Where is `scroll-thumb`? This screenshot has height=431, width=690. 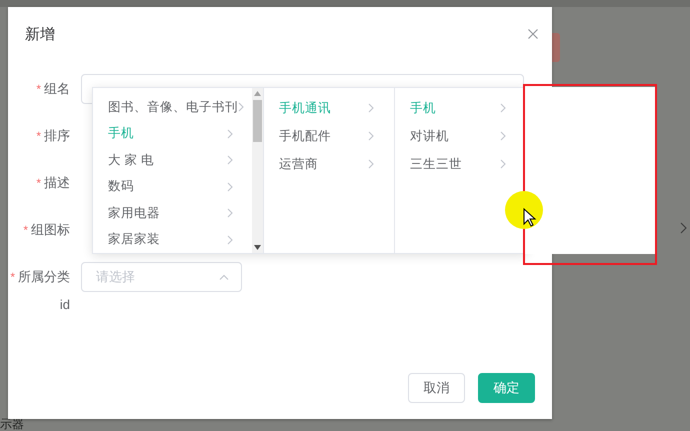
scroll-thumb is located at coordinates (257, 121).